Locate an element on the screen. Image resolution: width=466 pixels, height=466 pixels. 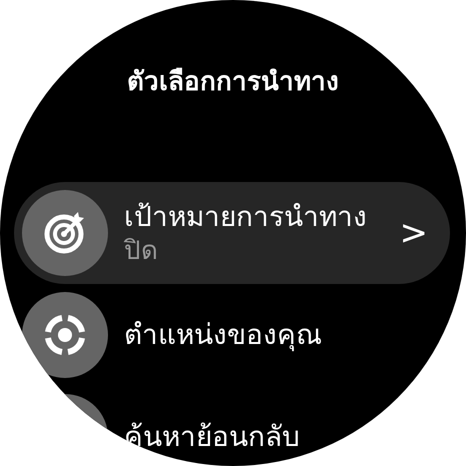
item-label: ตำแหน่งของคุณ is located at coordinates (223, 335).